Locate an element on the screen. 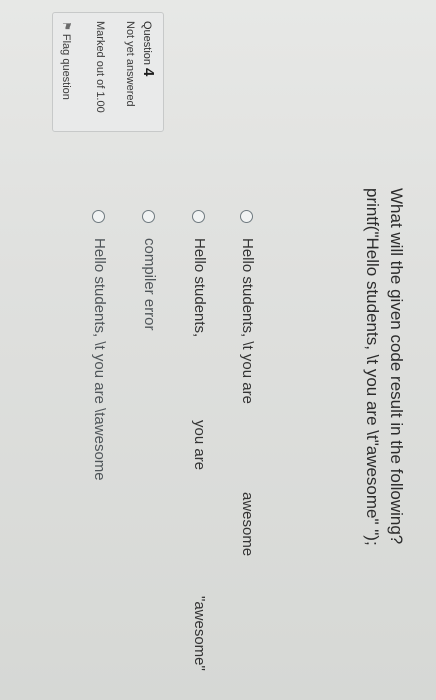 This screenshot has width=436, height=700. question-label: Question is located at coordinates (147, 43).